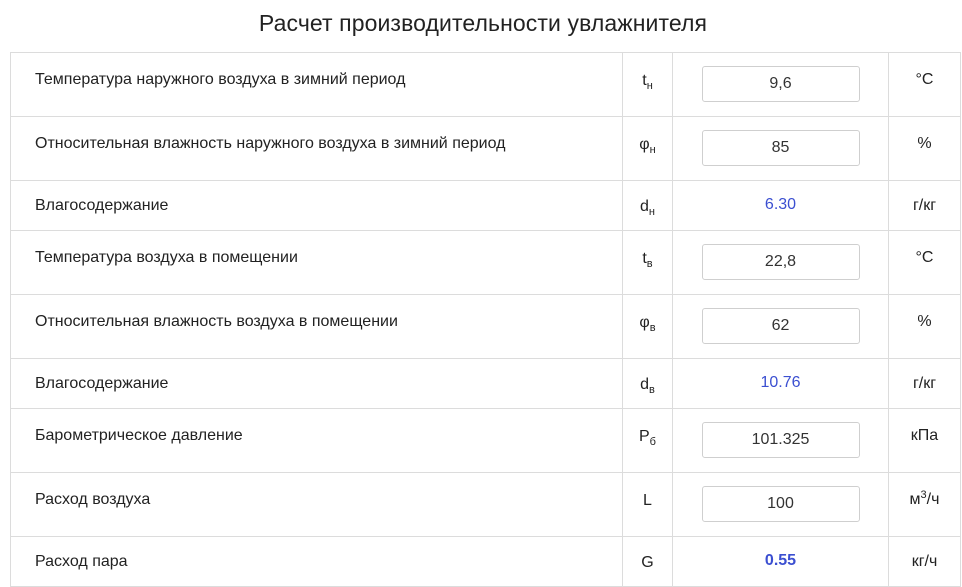 Image resolution: width=962 pixels, height=587 pixels. I want to click on row-unit: кг/ч, so click(924, 561).